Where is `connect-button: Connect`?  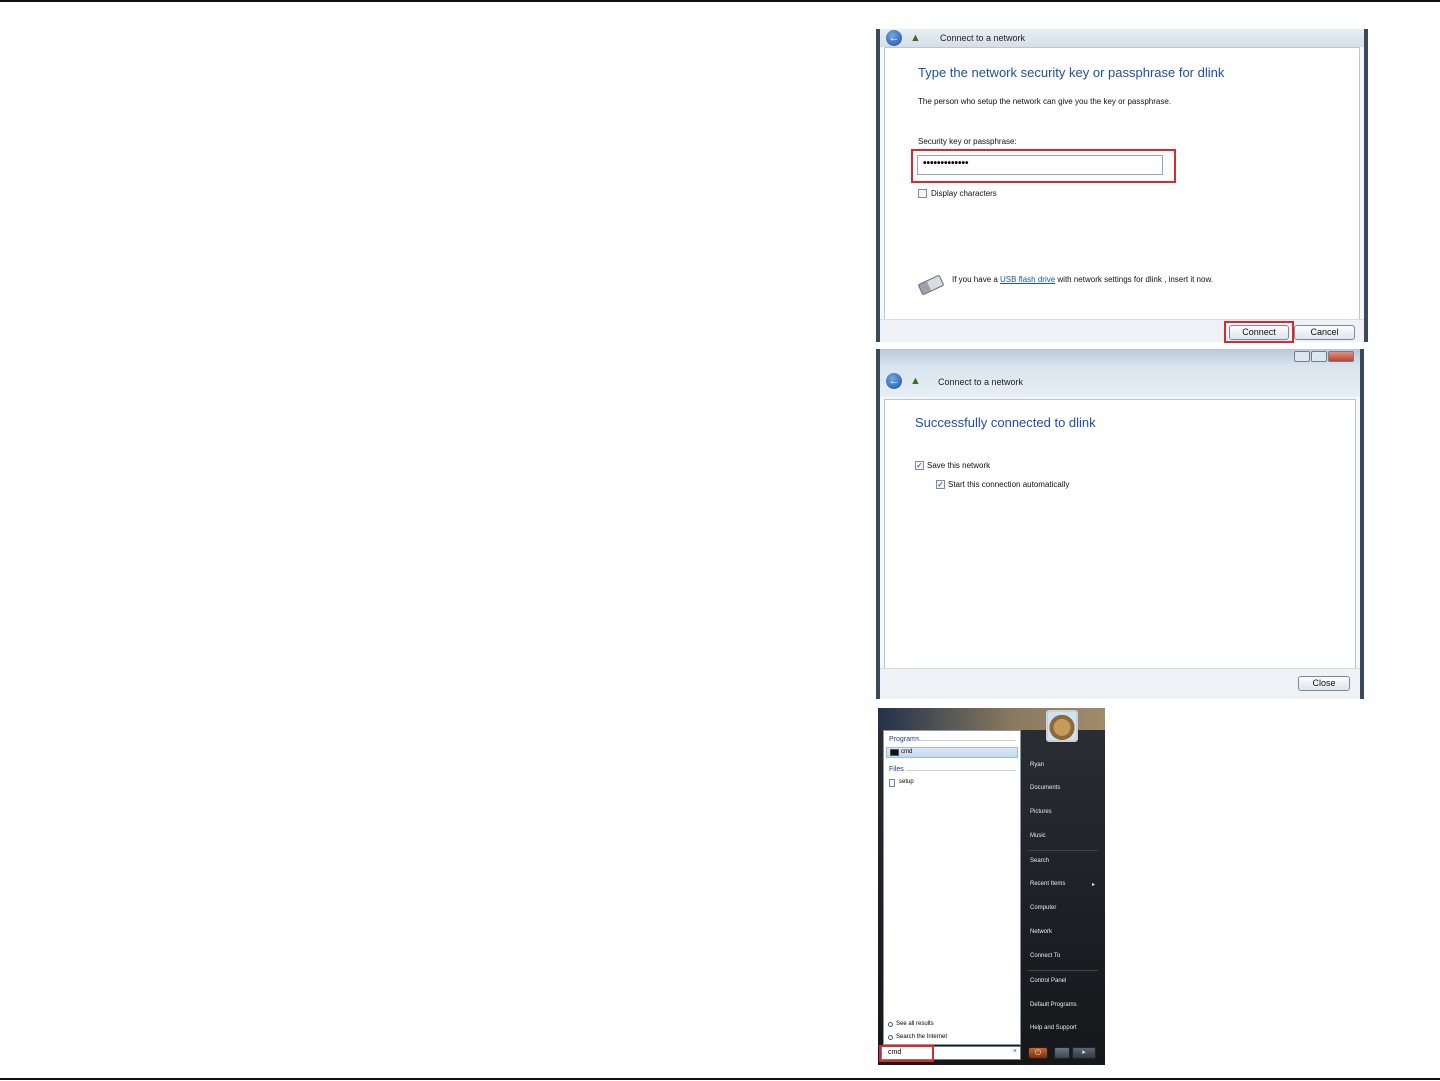
connect-button: Connect is located at coordinates (1259, 332).